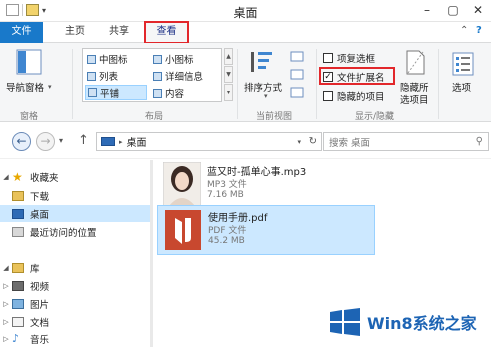 The width and height of the screenshot is (491, 347). What do you see at coordinates (266, 230) in the screenshot?
I see `file-item: 使用手册.pdf PDF 文件 45.2 MB` at bounding box center [266, 230].